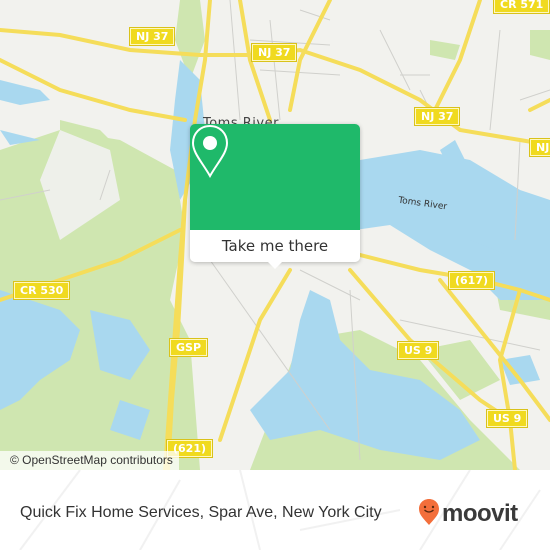  Describe the element at coordinates (539, 105) in the screenshot. I see `road` at that location.